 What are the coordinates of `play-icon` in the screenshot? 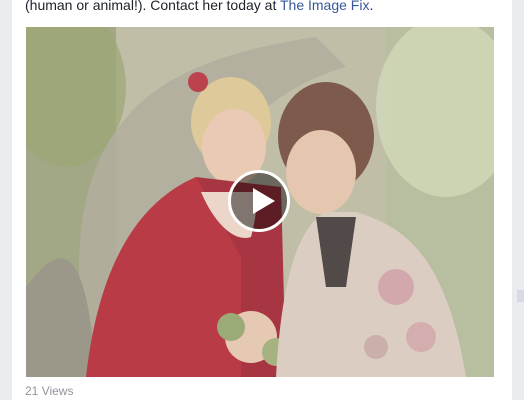 It's located at (264, 201).